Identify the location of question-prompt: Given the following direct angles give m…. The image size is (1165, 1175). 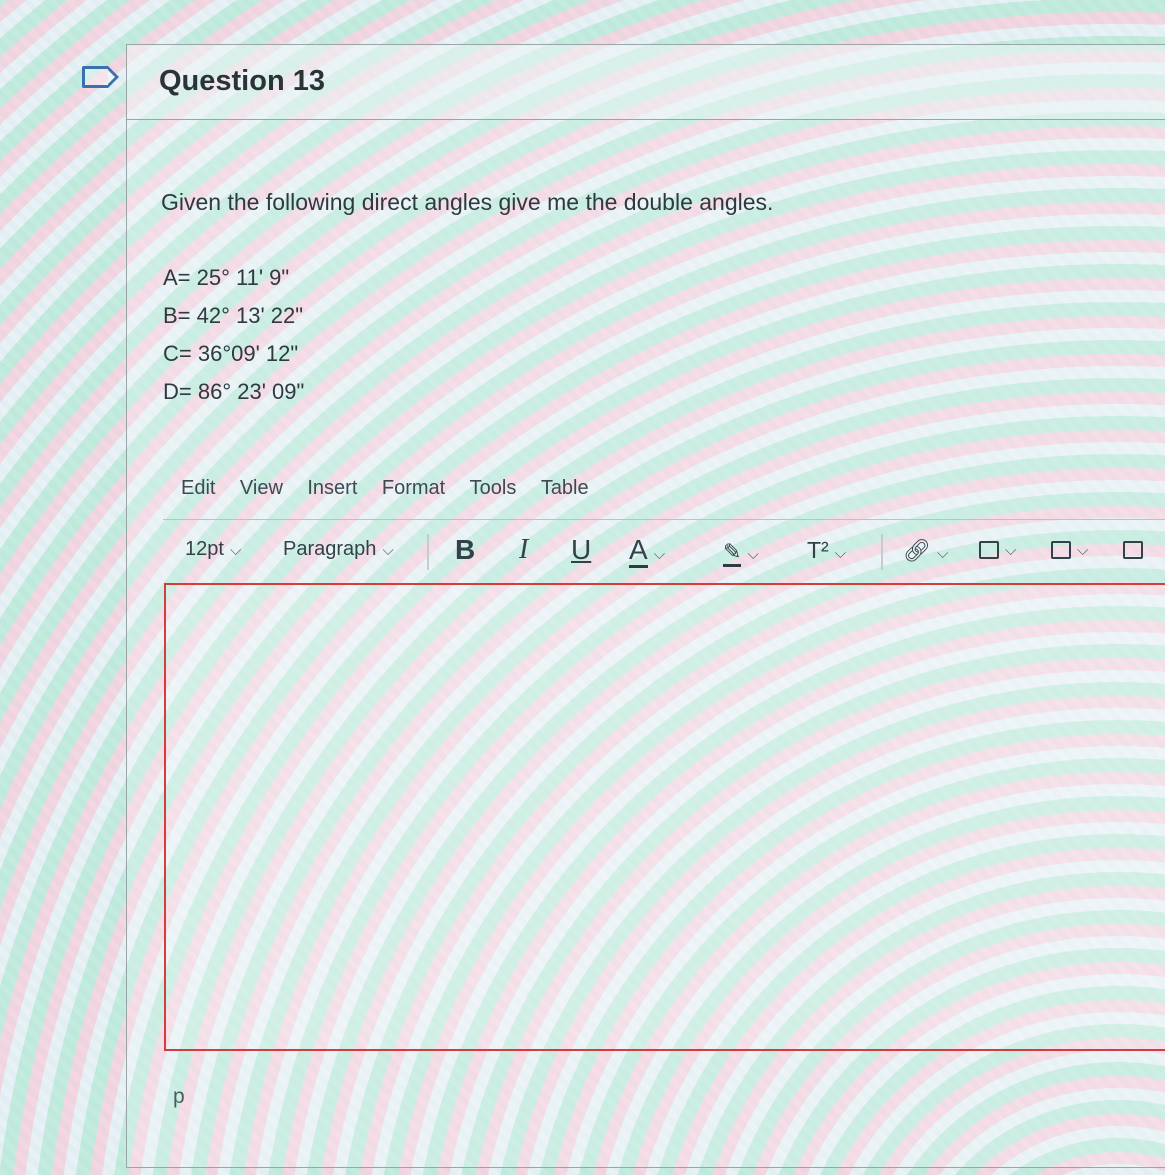
(467, 202).